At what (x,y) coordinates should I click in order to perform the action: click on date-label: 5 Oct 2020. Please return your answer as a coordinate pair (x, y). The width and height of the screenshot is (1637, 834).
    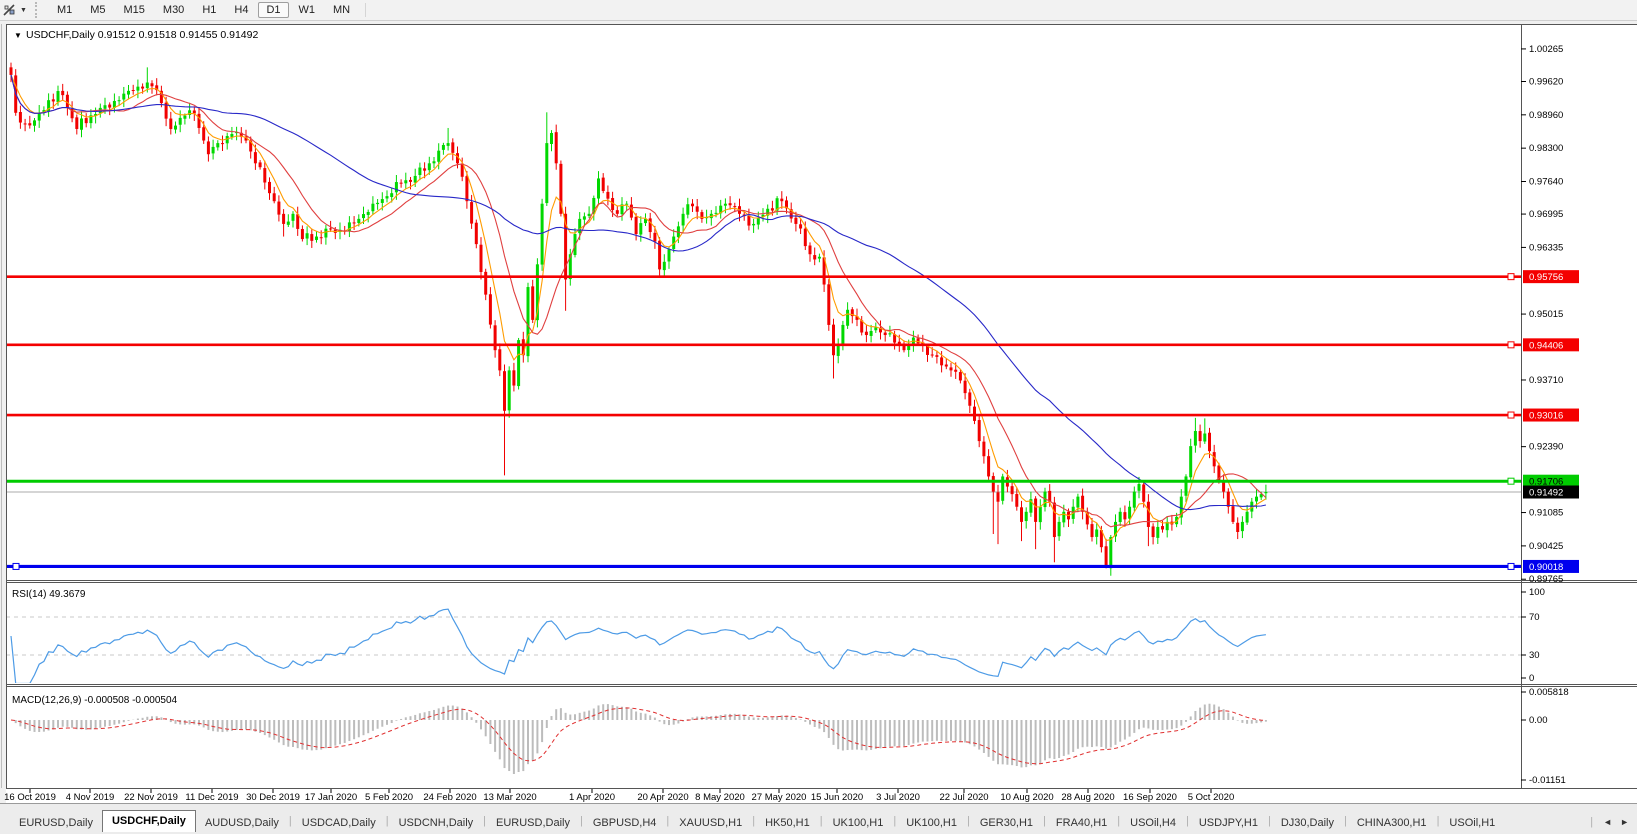
    Looking at the image, I should click on (1211, 797).